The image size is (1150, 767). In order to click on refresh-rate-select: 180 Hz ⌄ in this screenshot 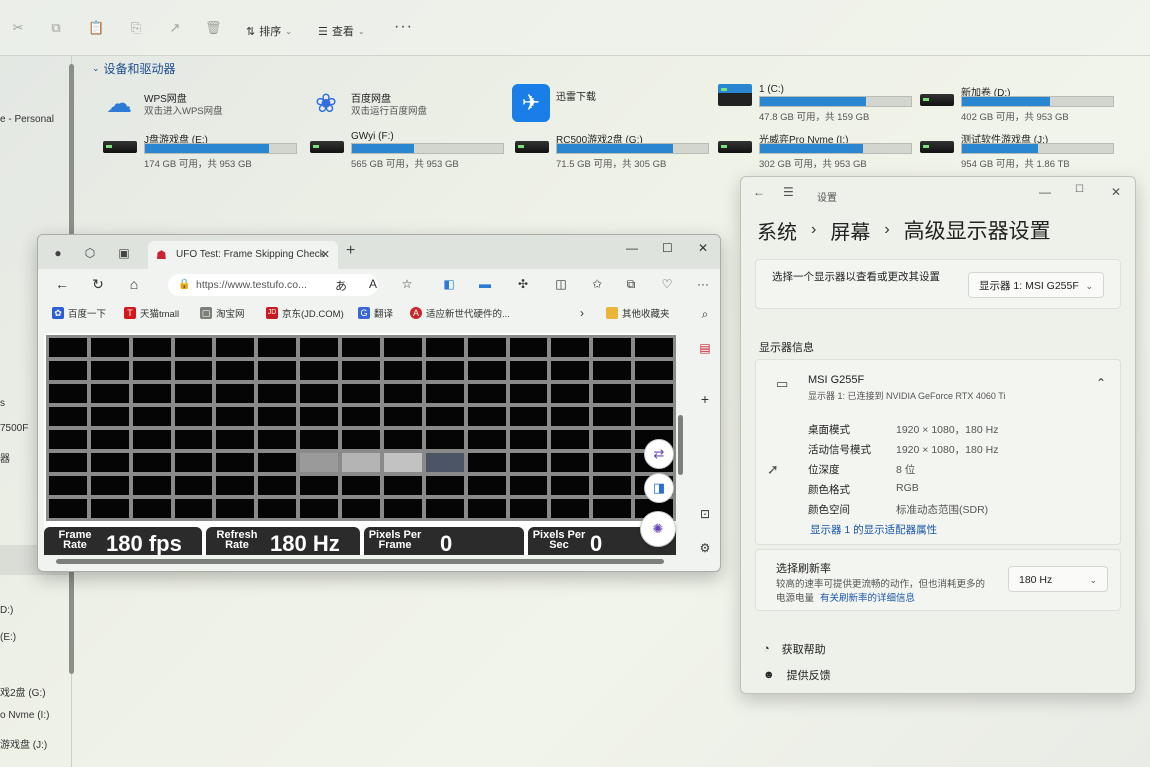, I will do `click(1058, 579)`.